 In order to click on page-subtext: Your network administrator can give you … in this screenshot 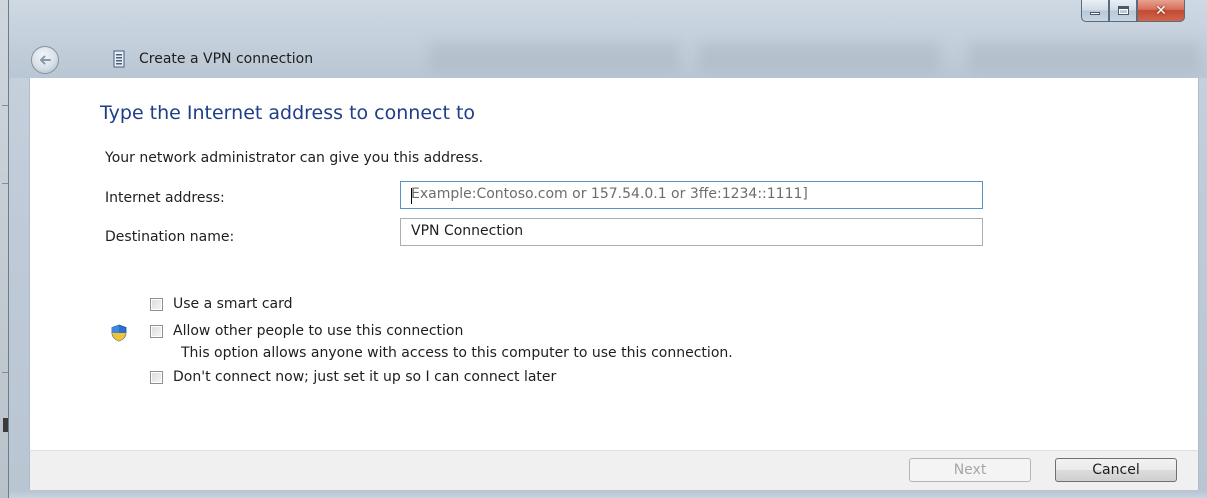, I will do `click(294, 158)`.